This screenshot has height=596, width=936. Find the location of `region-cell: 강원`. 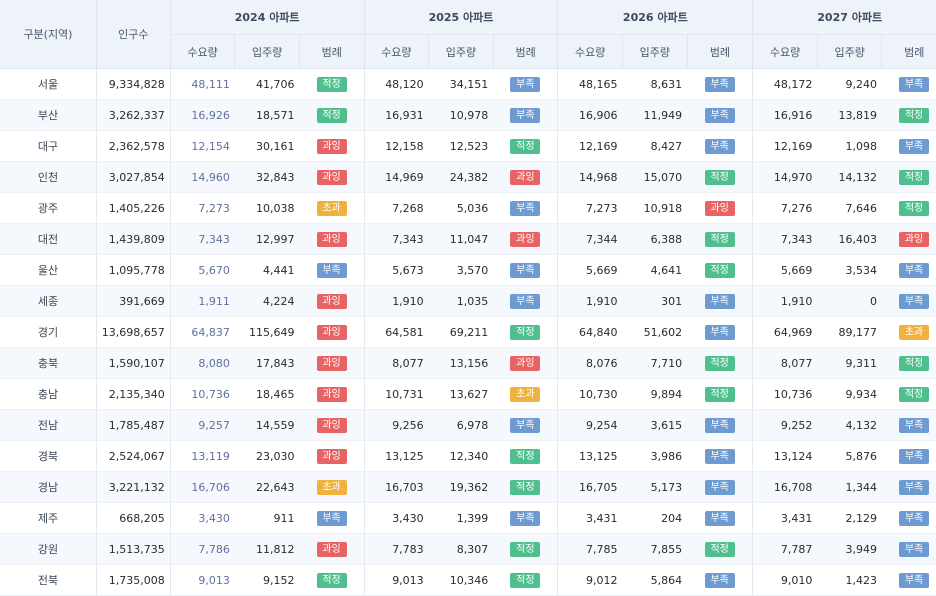

region-cell: 강원 is located at coordinates (48, 549).